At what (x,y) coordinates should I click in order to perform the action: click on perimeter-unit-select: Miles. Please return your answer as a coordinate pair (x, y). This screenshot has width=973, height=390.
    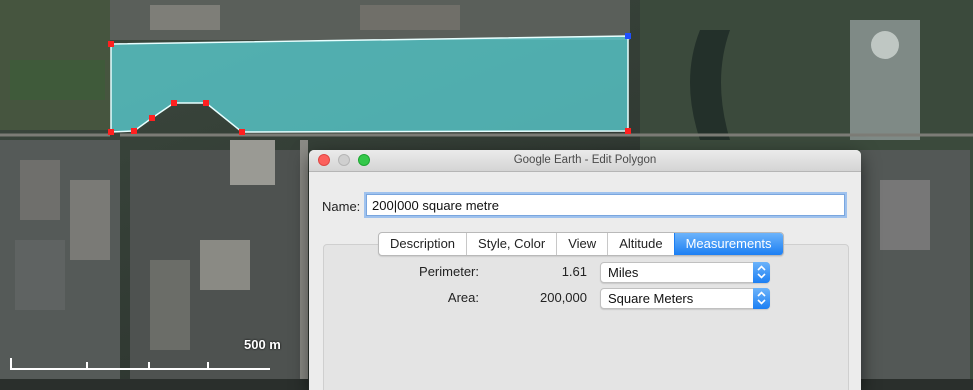
    Looking at the image, I should click on (685, 272).